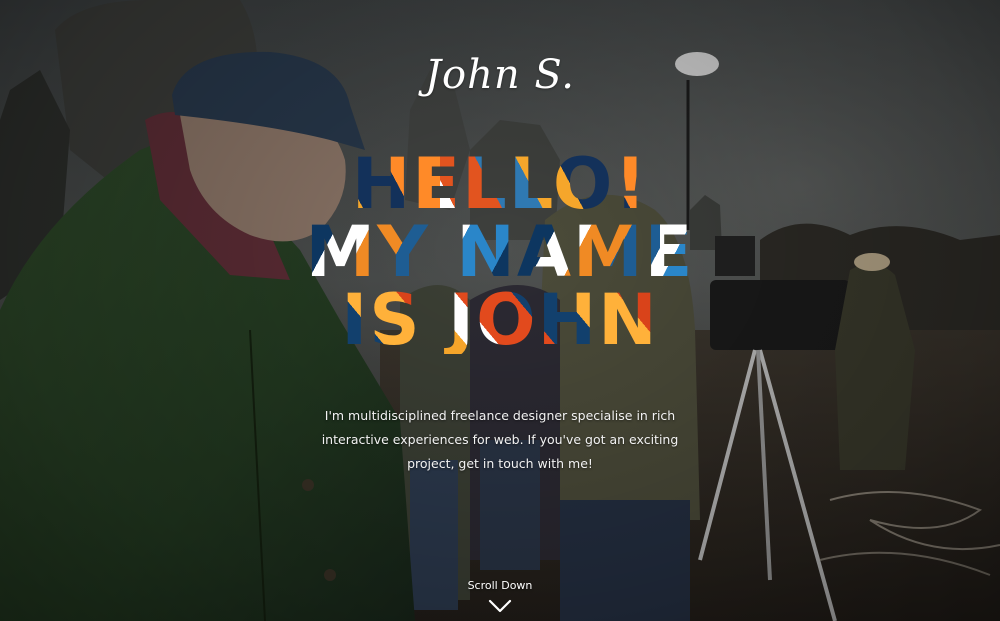 The height and width of the screenshot is (621, 1000). What do you see at coordinates (500, 184) in the screenshot?
I see `headline-line-1: HELLO!` at bounding box center [500, 184].